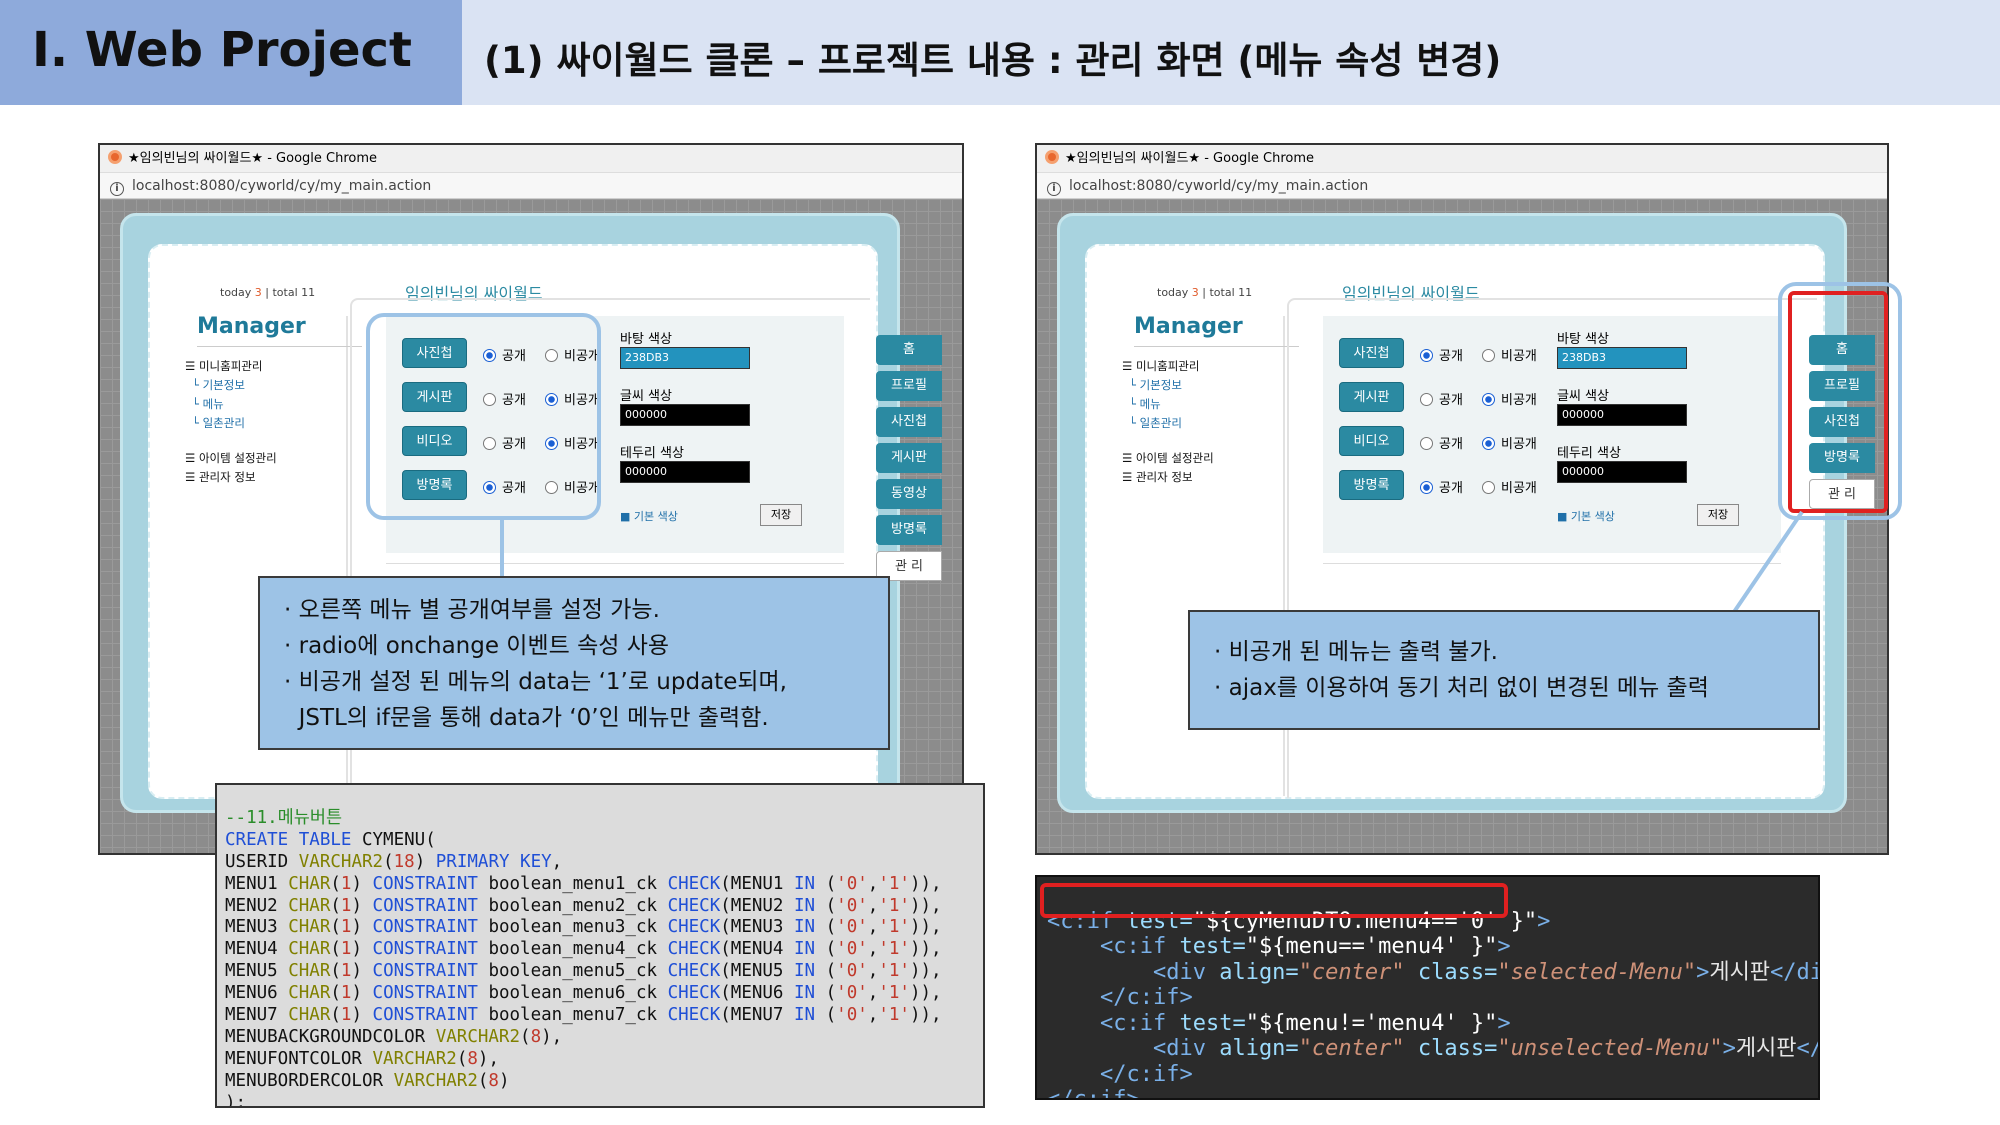 The image size is (2000, 1125). What do you see at coordinates (1509, 442) in the screenshot?
I see `radio-video-private: 비공개` at bounding box center [1509, 442].